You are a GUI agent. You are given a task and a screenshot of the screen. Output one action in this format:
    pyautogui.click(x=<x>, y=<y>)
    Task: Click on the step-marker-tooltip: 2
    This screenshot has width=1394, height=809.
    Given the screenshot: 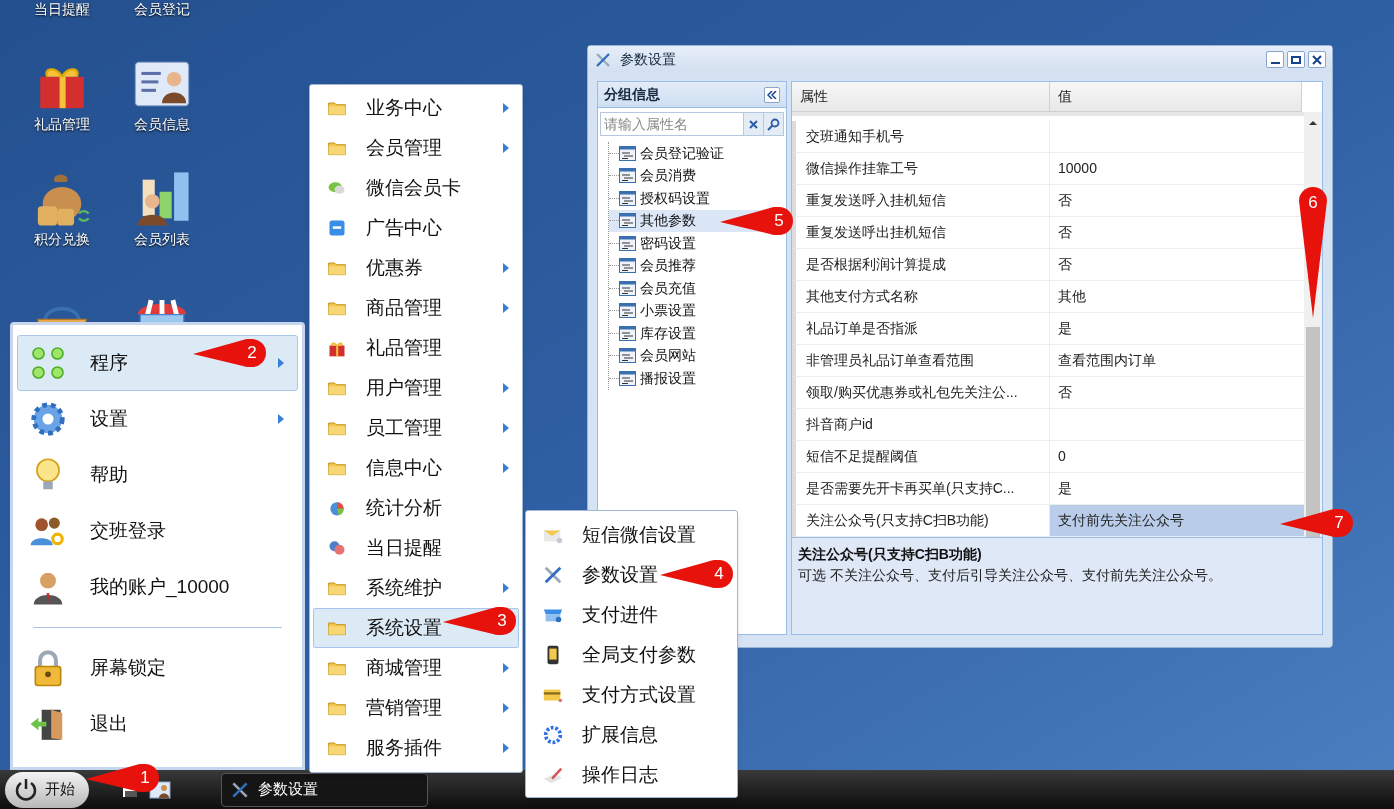 What is the action you would take?
    pyautogui.click(x=230, y=353)
    